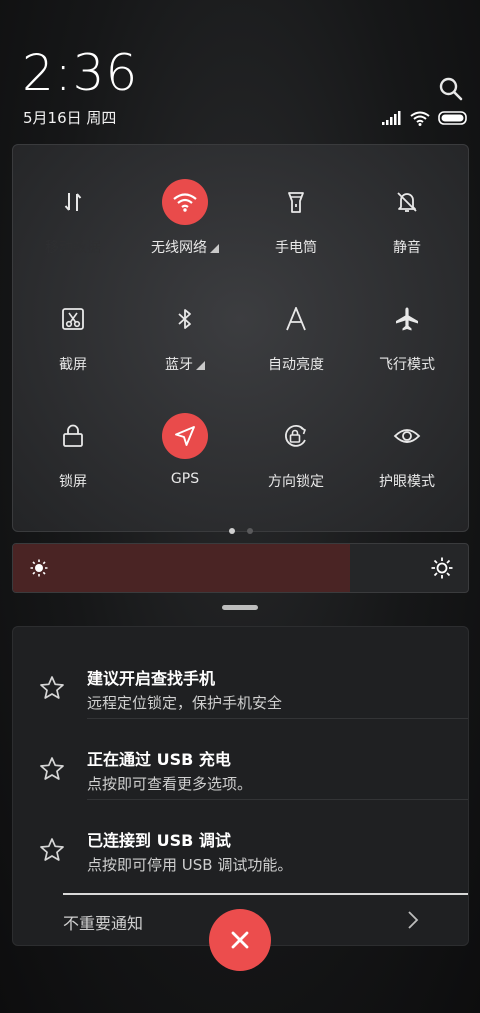 Image resolution: width=480 pixels, height=1013 pixels. Describe the element at coordinates (181, 568) in the screenshot. I see `brightness-fill` at that location.